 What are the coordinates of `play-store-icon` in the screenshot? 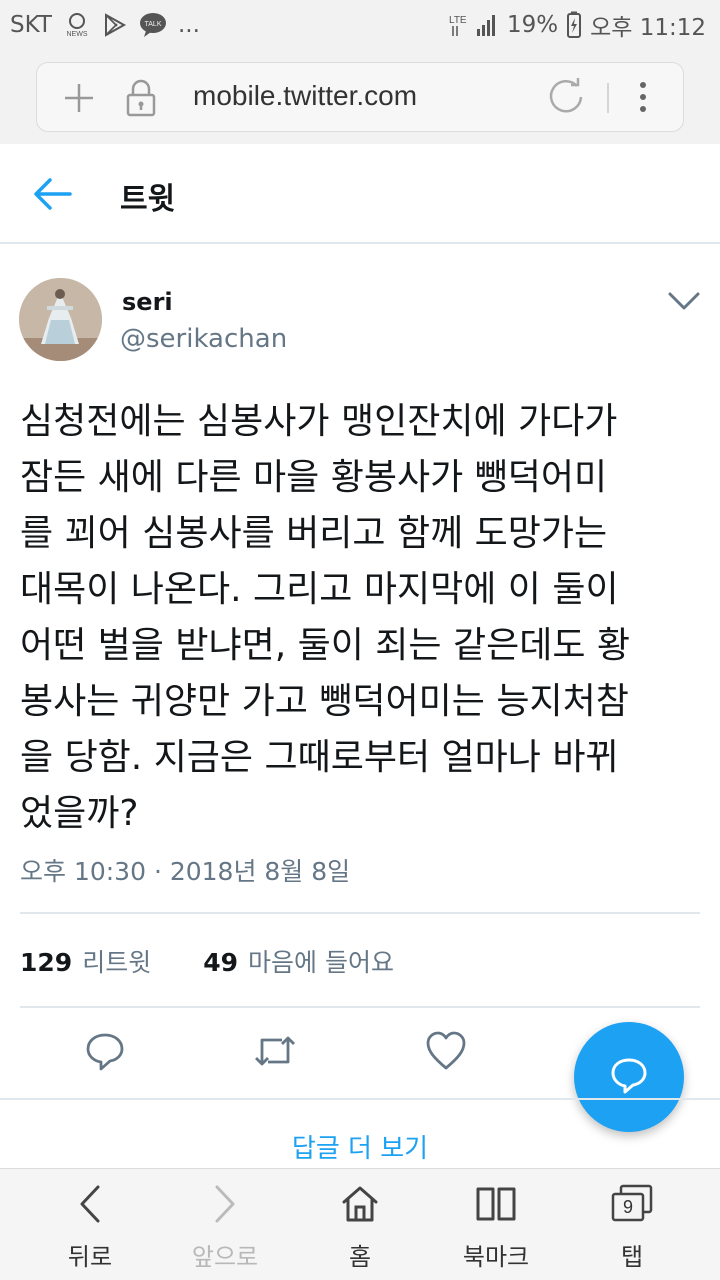 It's located at (115, 25).